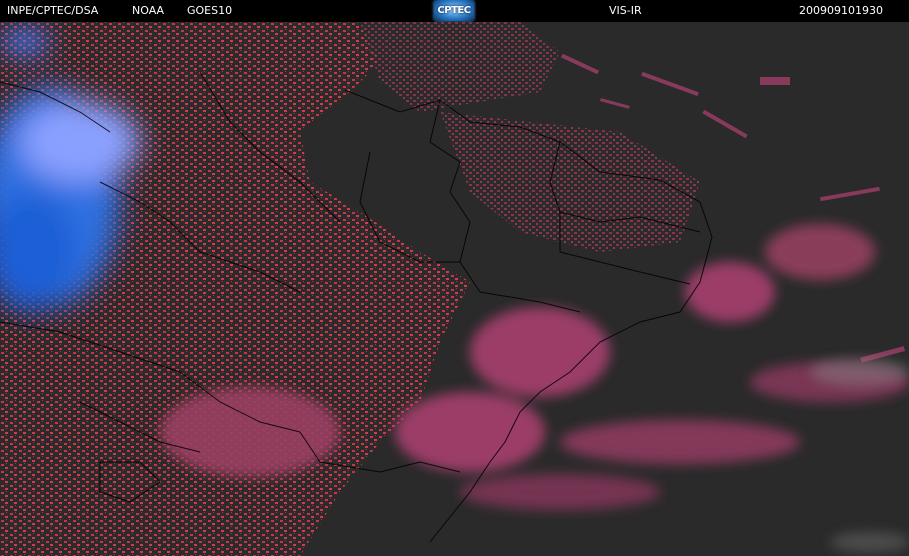 The width and height of the screenshot is (909, 556). What do you see at coordinates (53, 10) in the screenshot?
I see `source-label: INPE/CPTEC/DSA` at bounding box center [53, 10].